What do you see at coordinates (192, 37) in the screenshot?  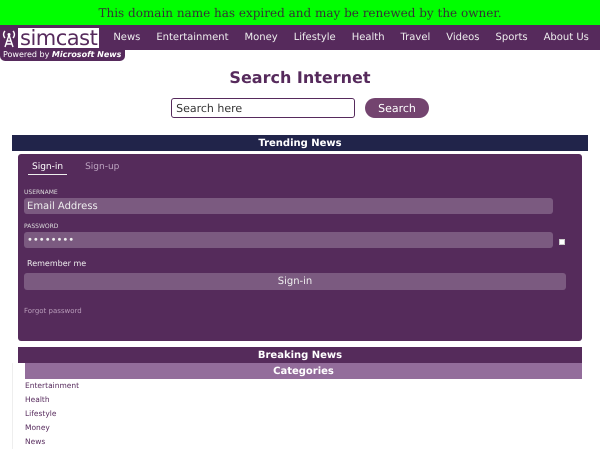 I see `nav-link: Entertainment` at bounding box center [192, 37].